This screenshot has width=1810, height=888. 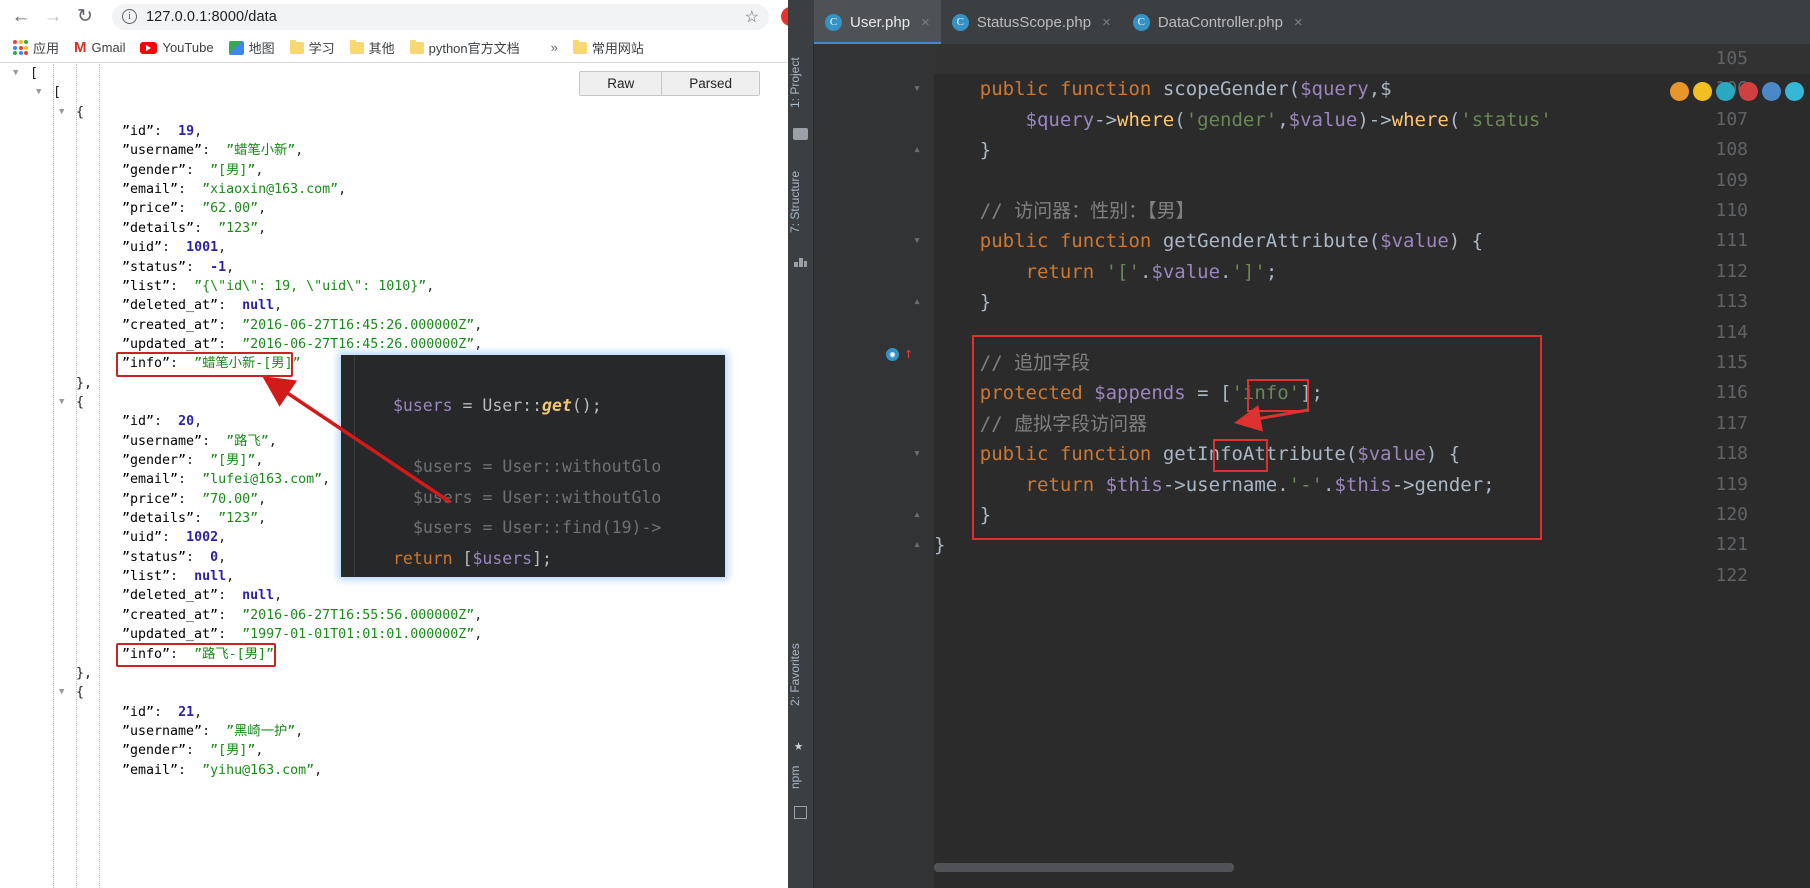 I want to click on forward-button: →, so click(x=53, y=17).